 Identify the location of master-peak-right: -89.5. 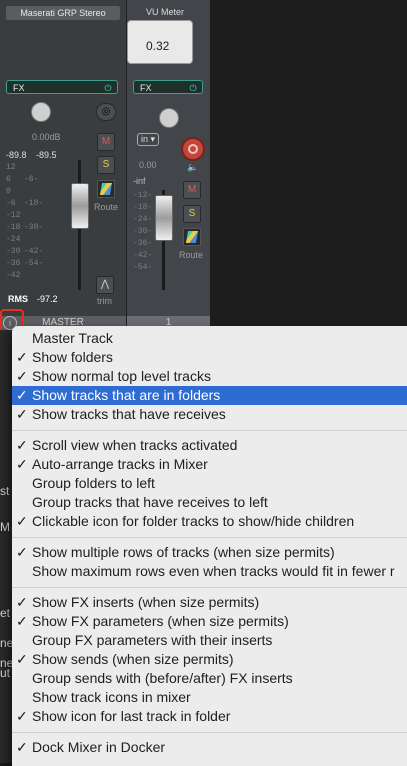
(46, 155).